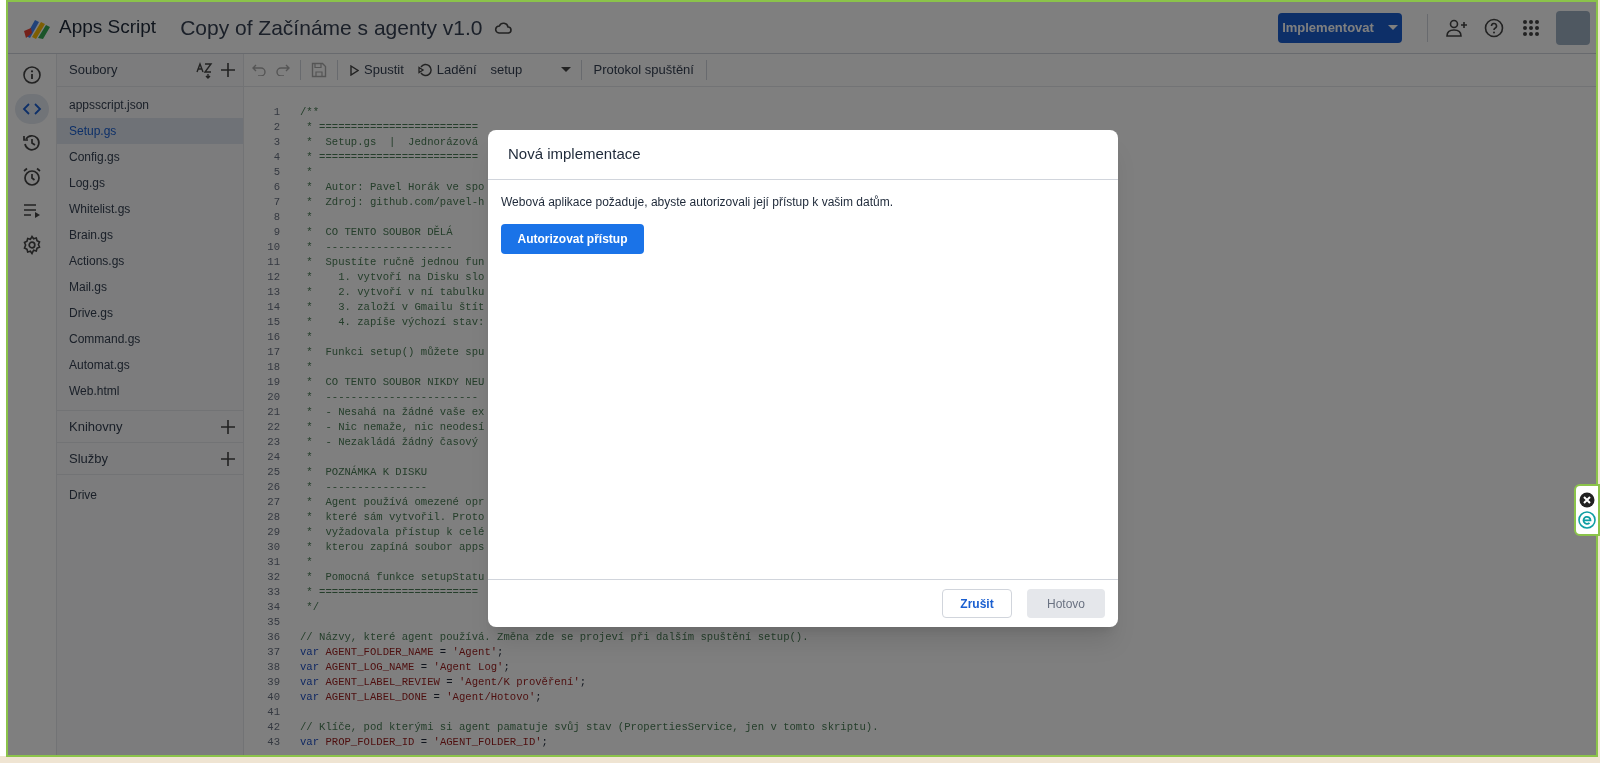 Image resolution: width=1600 pixels, height=763 pixels. Describe the element at coordinates (273, 442) in the screenshot. I see `line-number: 23` at that location.